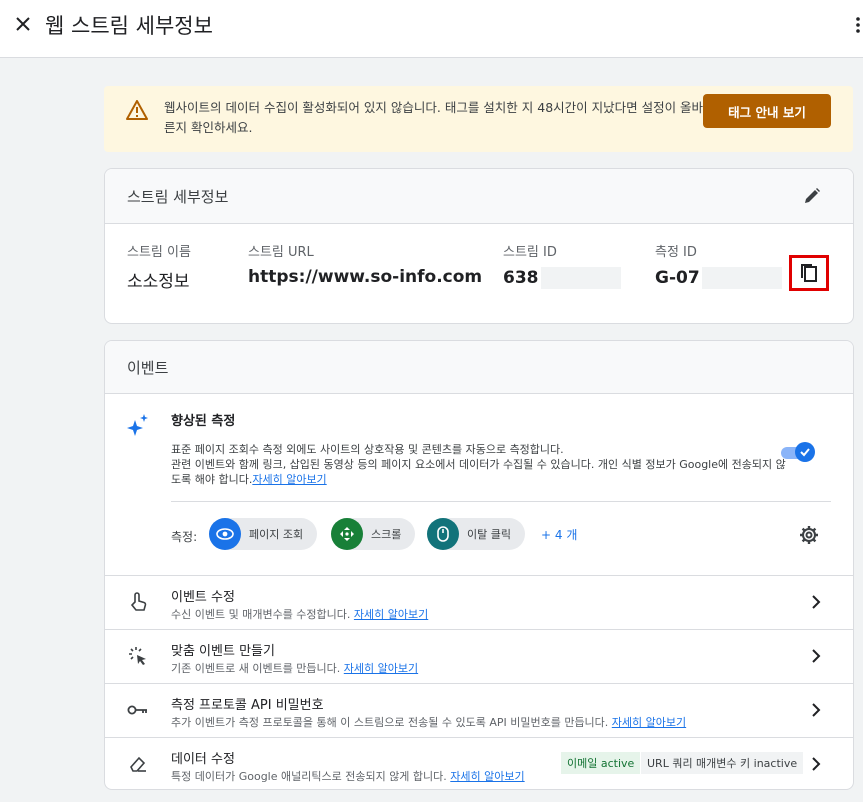  What do you see at coordinates (809, 273) in the screenshot?
I see `copy-icon` at bounding box center [809, 273].